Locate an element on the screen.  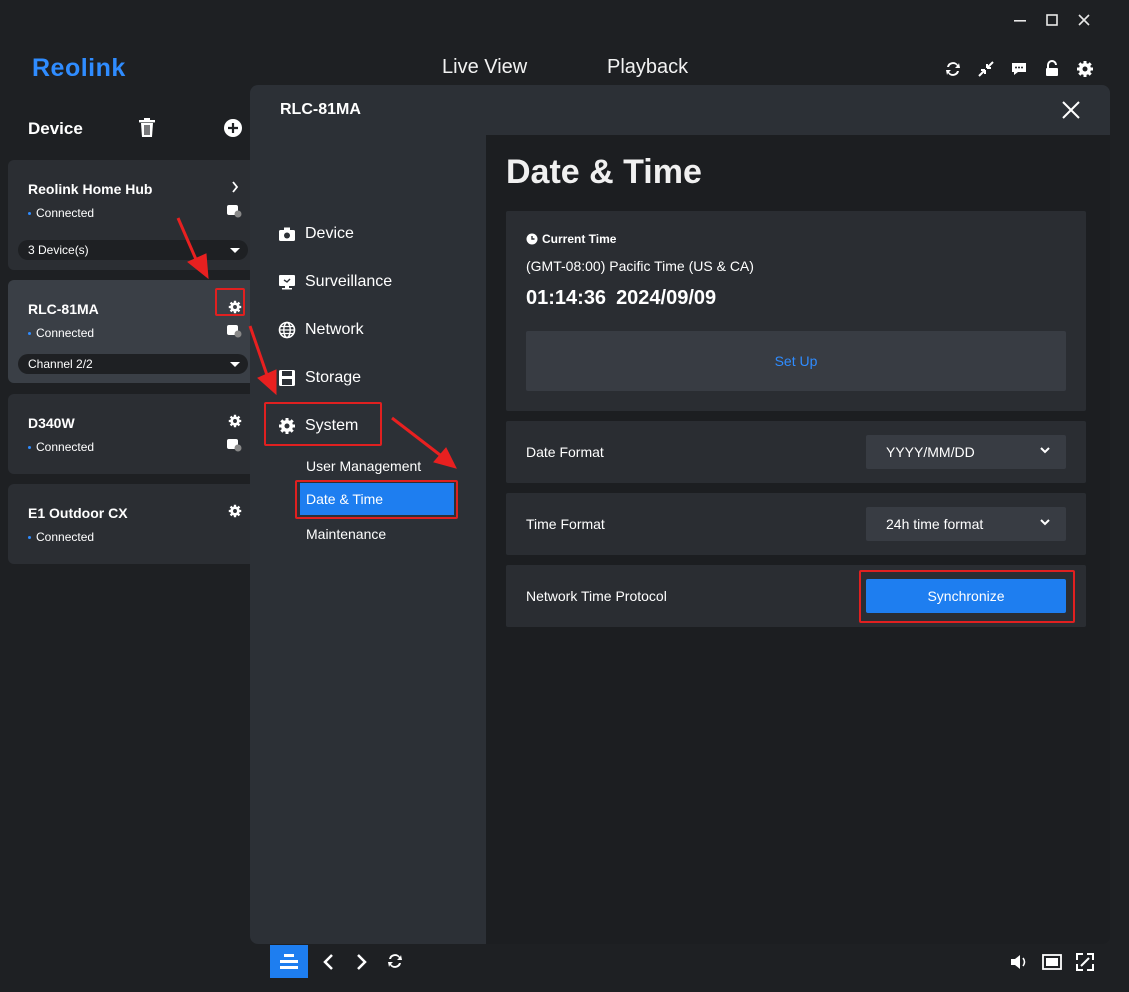
ntp-row: Network Time Protocol Synchronize is located at coordinates (796, 596).